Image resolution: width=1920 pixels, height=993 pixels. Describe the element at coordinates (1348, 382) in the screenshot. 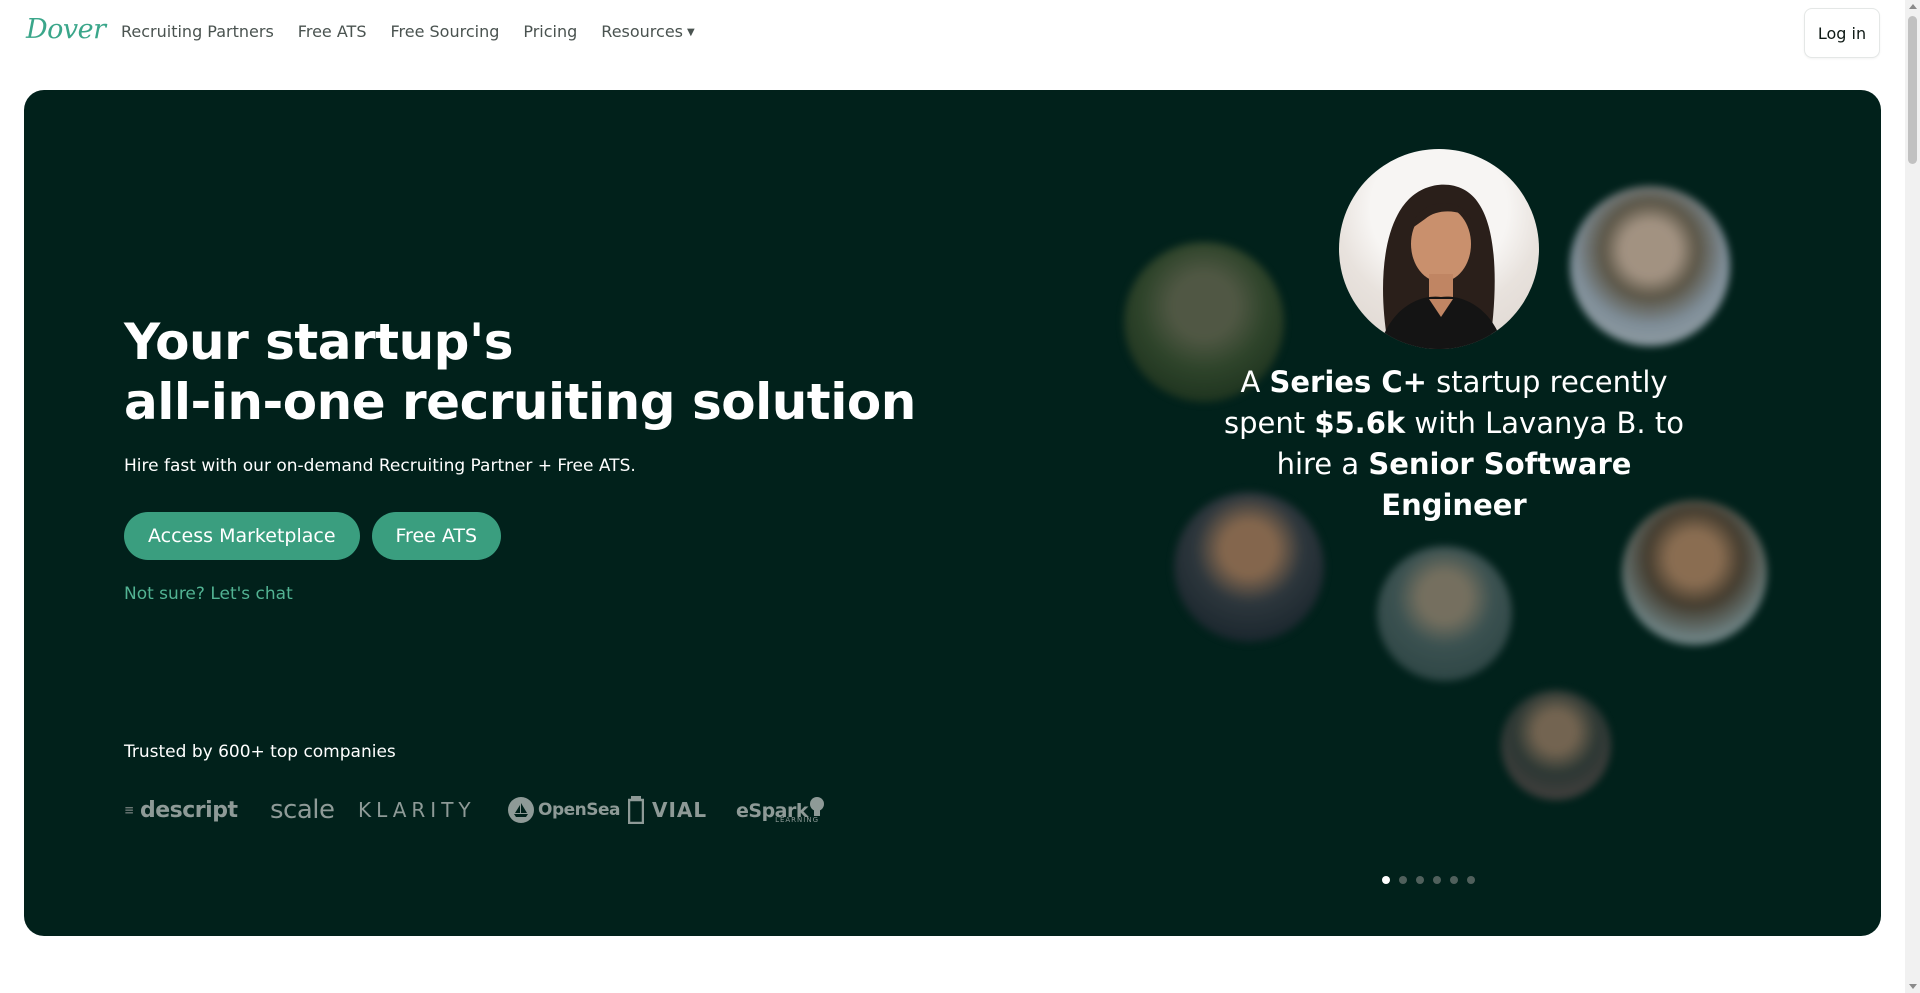

I see `testimonial-stage: Series C+` at that location.